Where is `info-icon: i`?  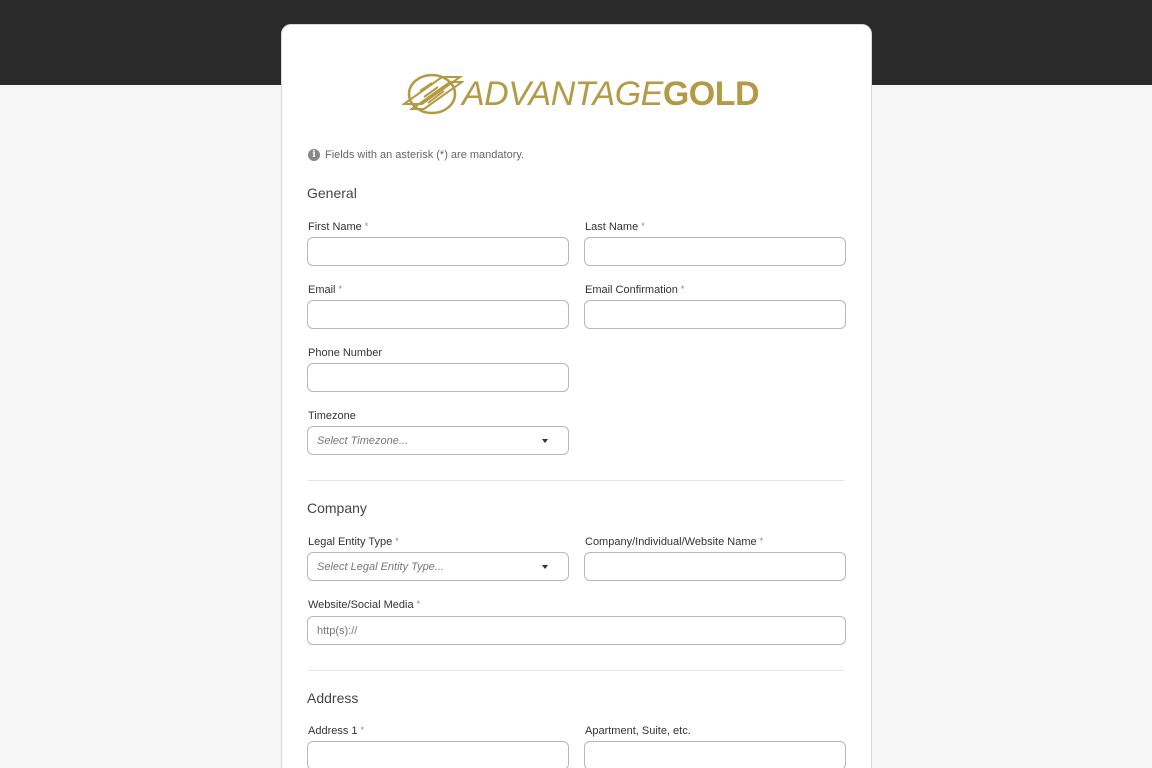 info-icon: i is located at coordinates (314, 155).